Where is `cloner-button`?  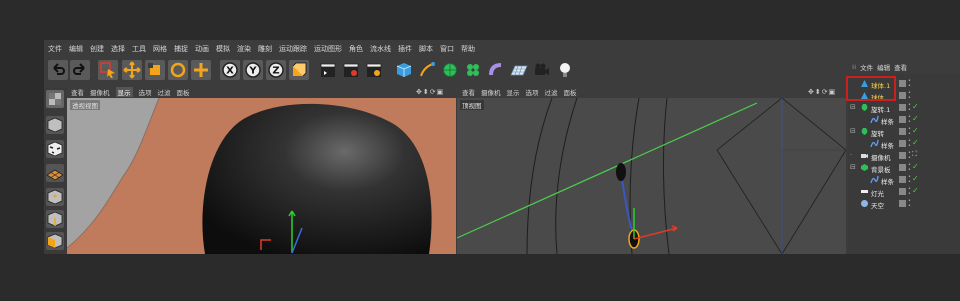 cloner-button is located at coordinates (473, 70).